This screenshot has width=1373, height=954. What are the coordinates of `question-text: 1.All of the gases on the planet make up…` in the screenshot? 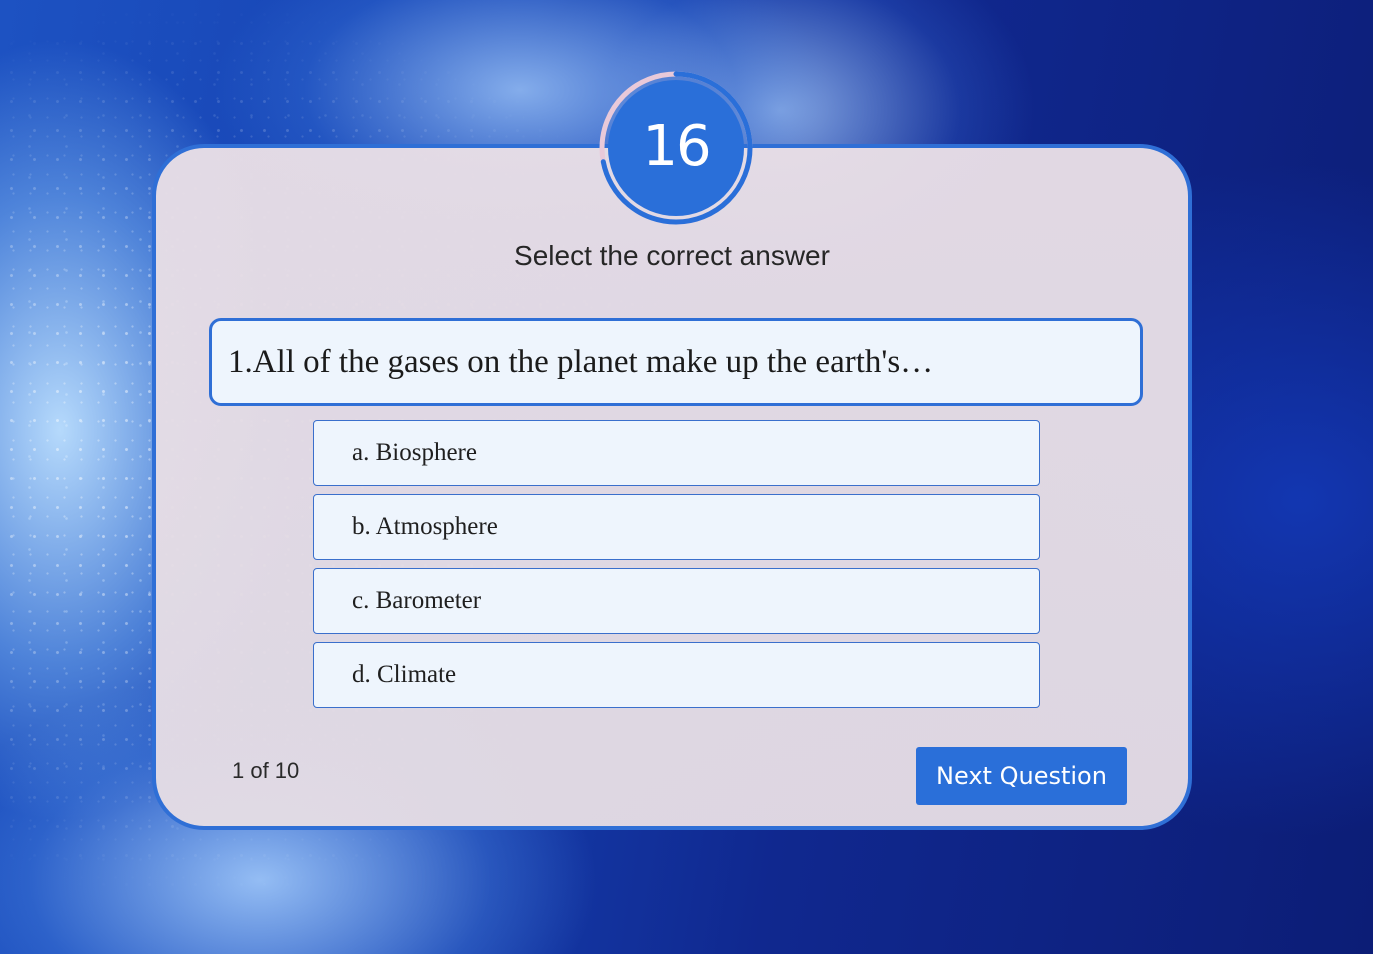 It's located at (581, 361).